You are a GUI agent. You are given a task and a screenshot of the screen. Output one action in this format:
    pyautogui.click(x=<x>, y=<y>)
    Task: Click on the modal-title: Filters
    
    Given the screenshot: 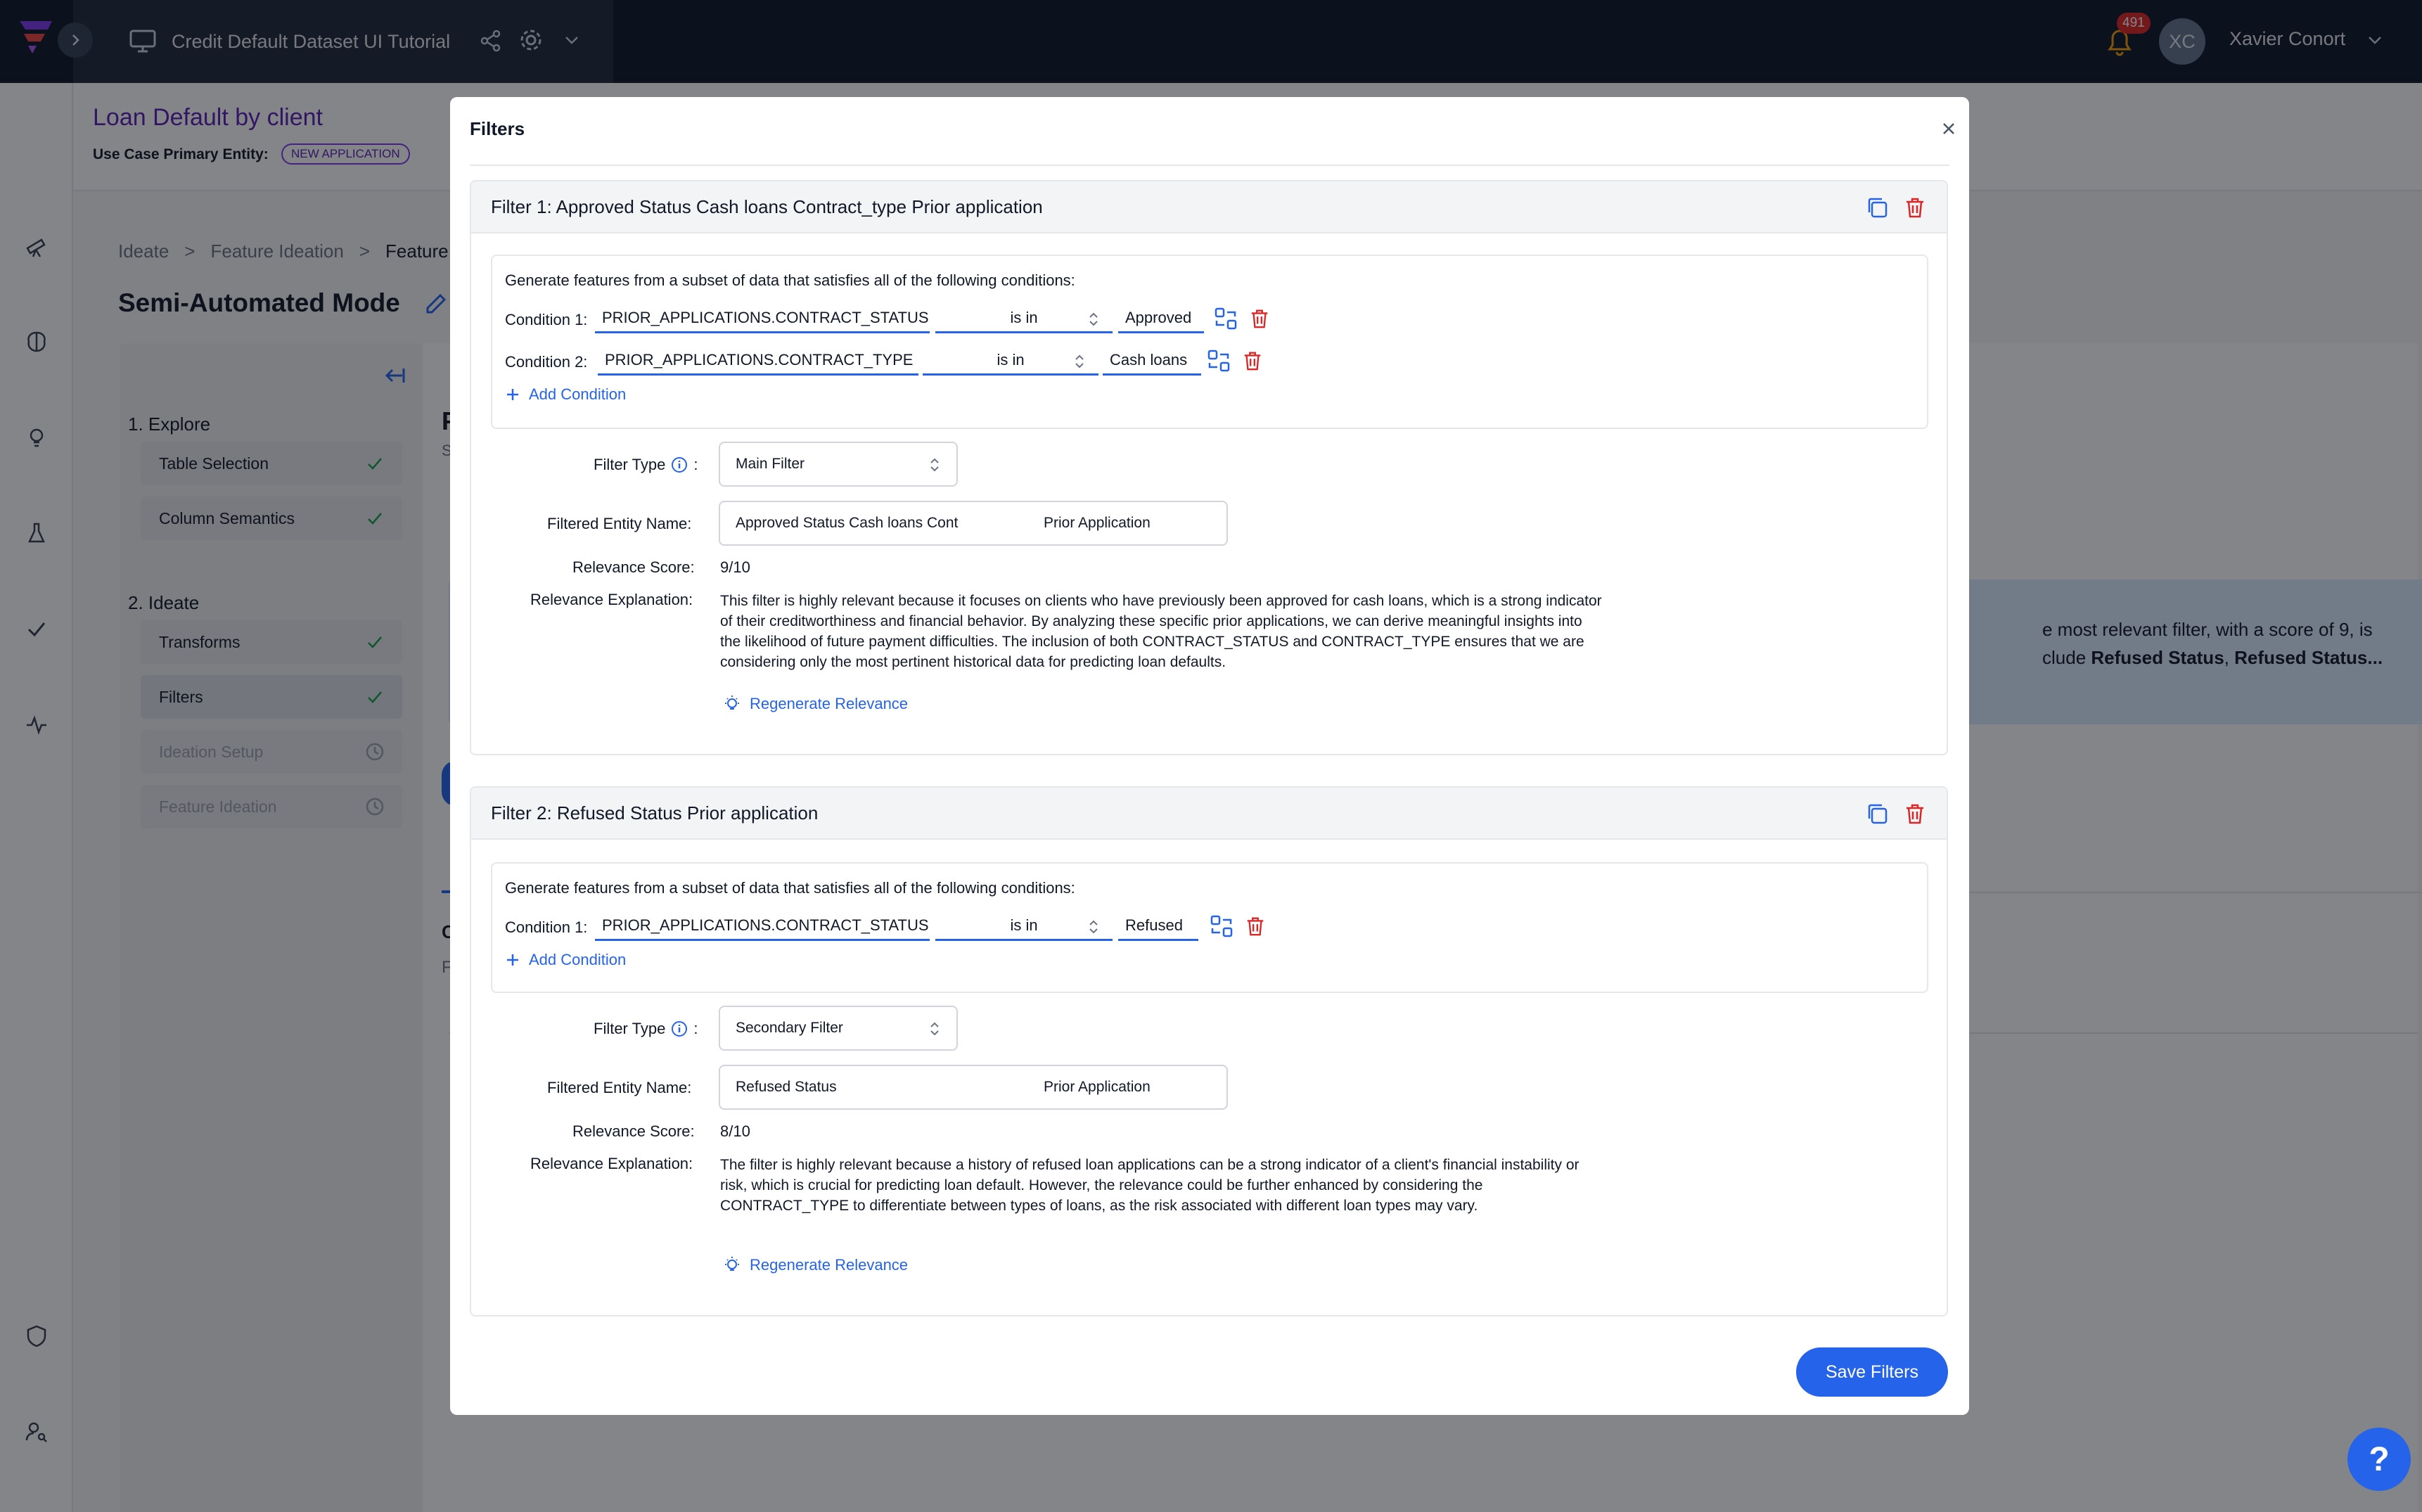 What is the action you would take?
    pyautogui.click(x=498, y=128)
    